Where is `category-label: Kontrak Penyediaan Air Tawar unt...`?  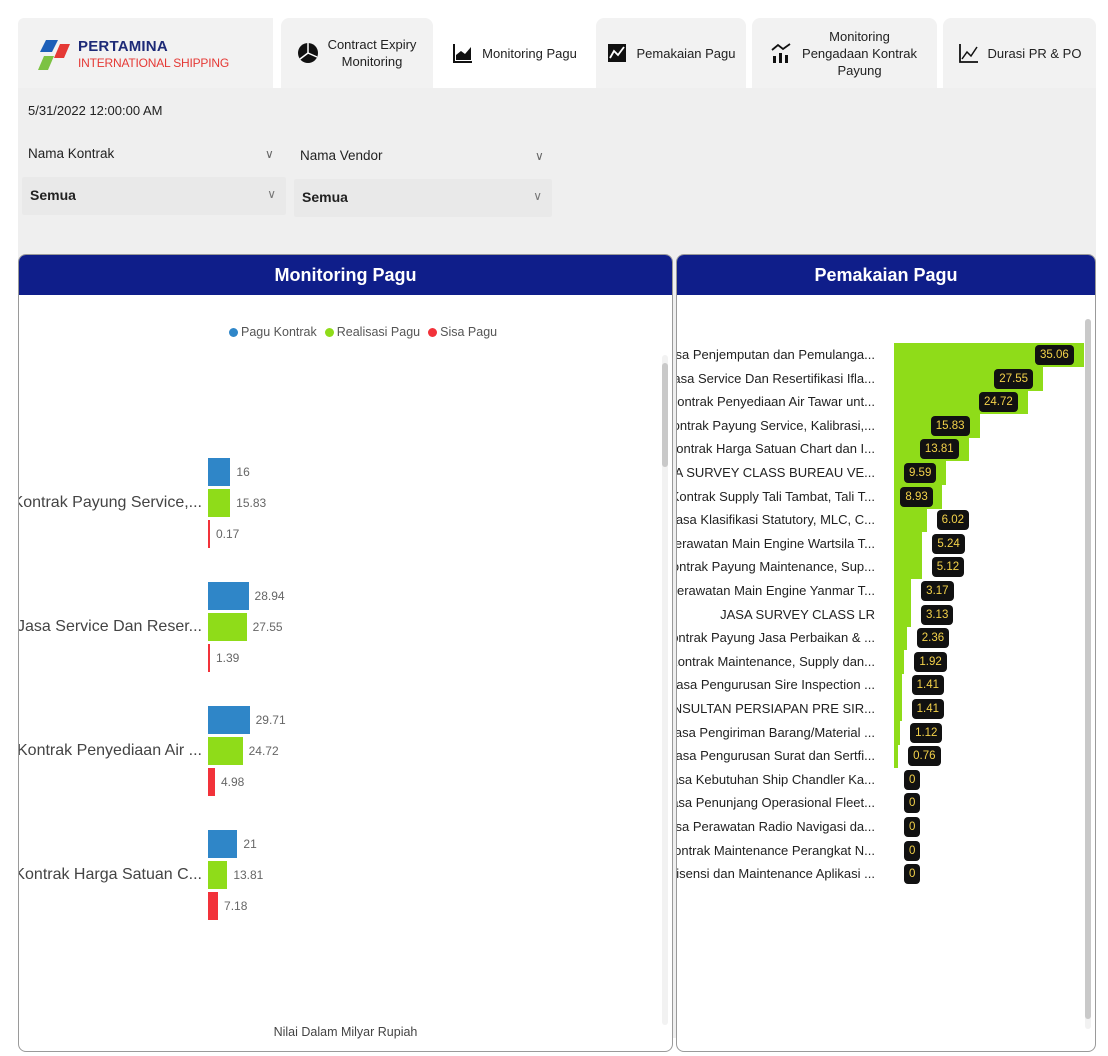
category-label: Kontrak Penyediaan Air Tawar unt... is located at coordinates (775, 402).